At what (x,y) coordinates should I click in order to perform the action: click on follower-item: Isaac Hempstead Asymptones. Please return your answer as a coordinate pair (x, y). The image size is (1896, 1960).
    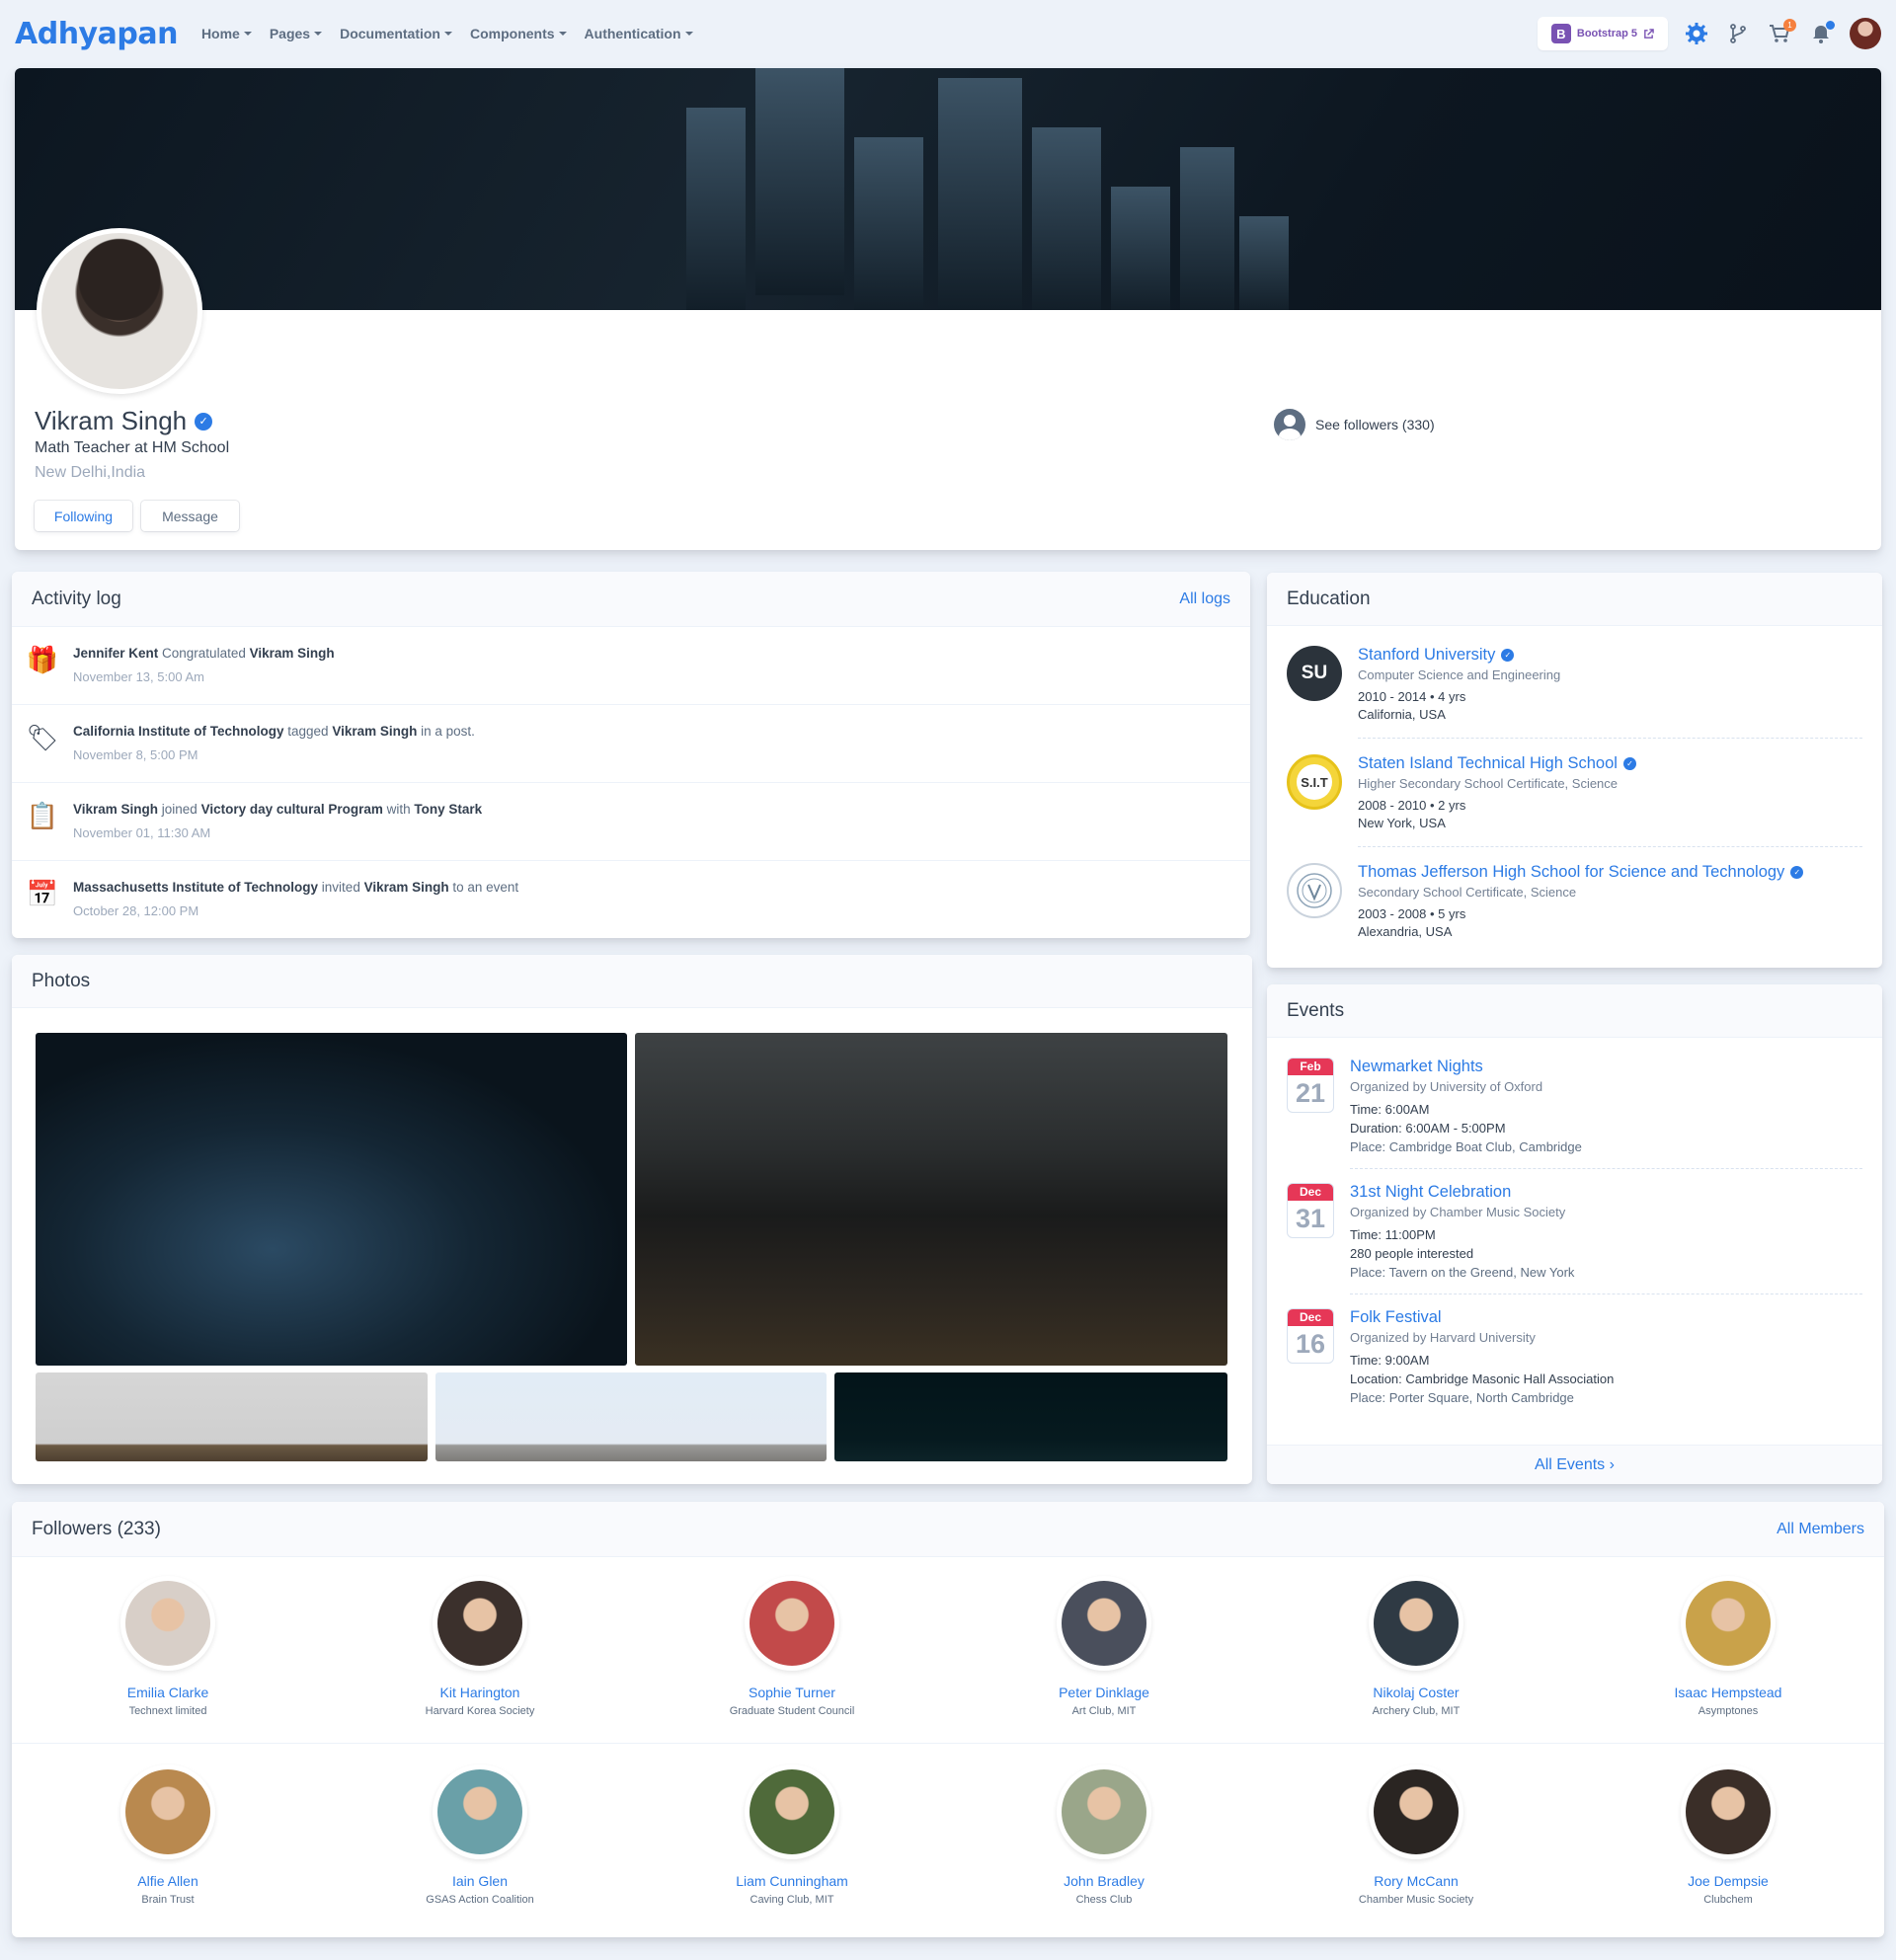
    Looking at the image, I should click on (1728, 1646).